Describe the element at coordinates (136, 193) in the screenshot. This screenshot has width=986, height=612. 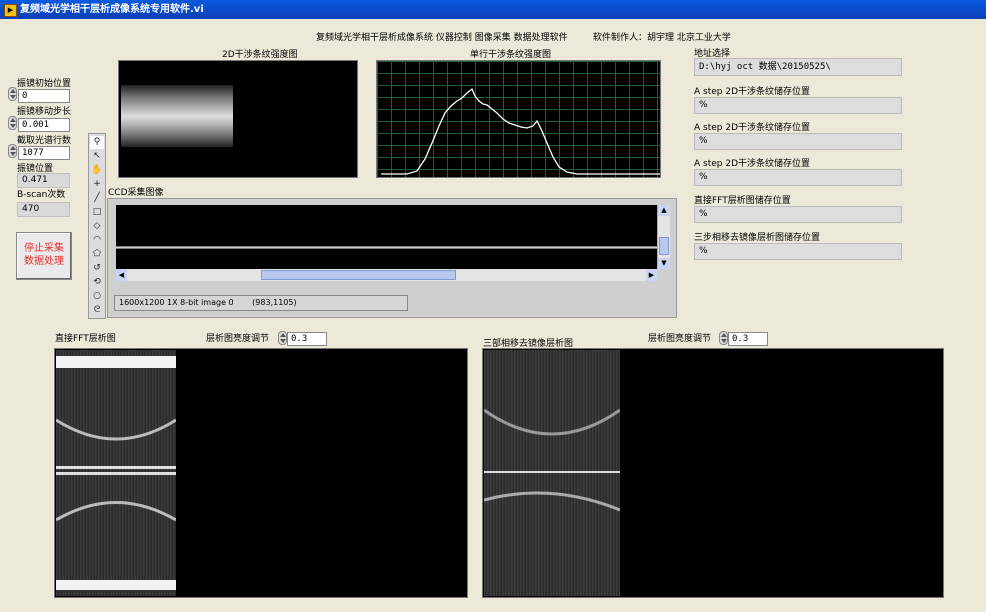
I see `ccd-title: CCD采集图像` at that location.